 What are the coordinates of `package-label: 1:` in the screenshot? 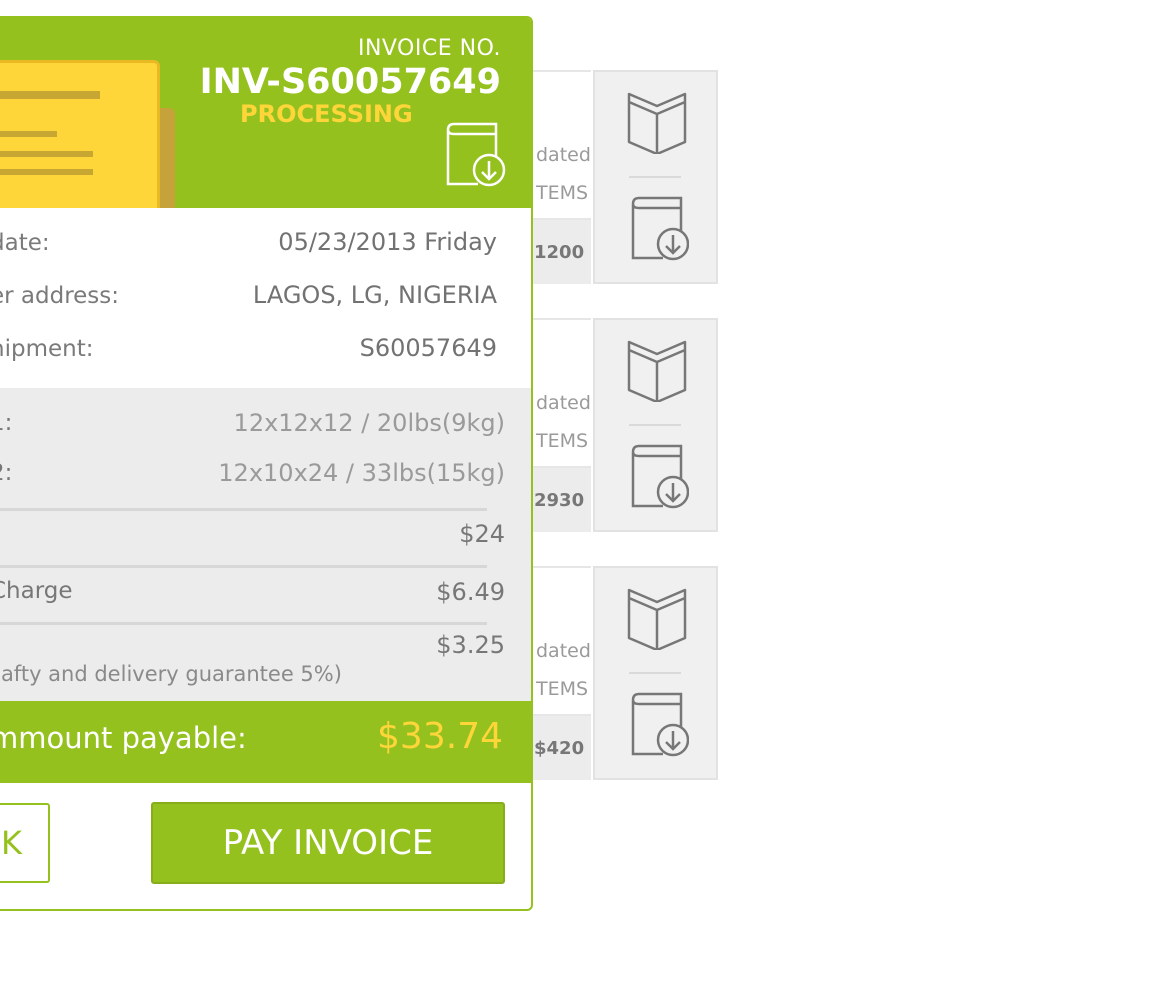 It's located at (6, 423).